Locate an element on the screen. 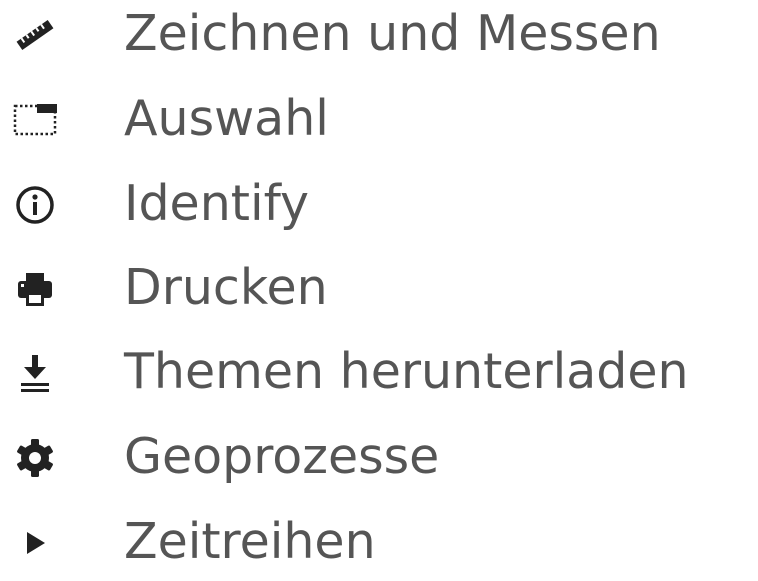 The width and height of the screenshot is (758, 581). menu-item-geoprozesse: Geoprozesse is located at coordinates (379, 458).